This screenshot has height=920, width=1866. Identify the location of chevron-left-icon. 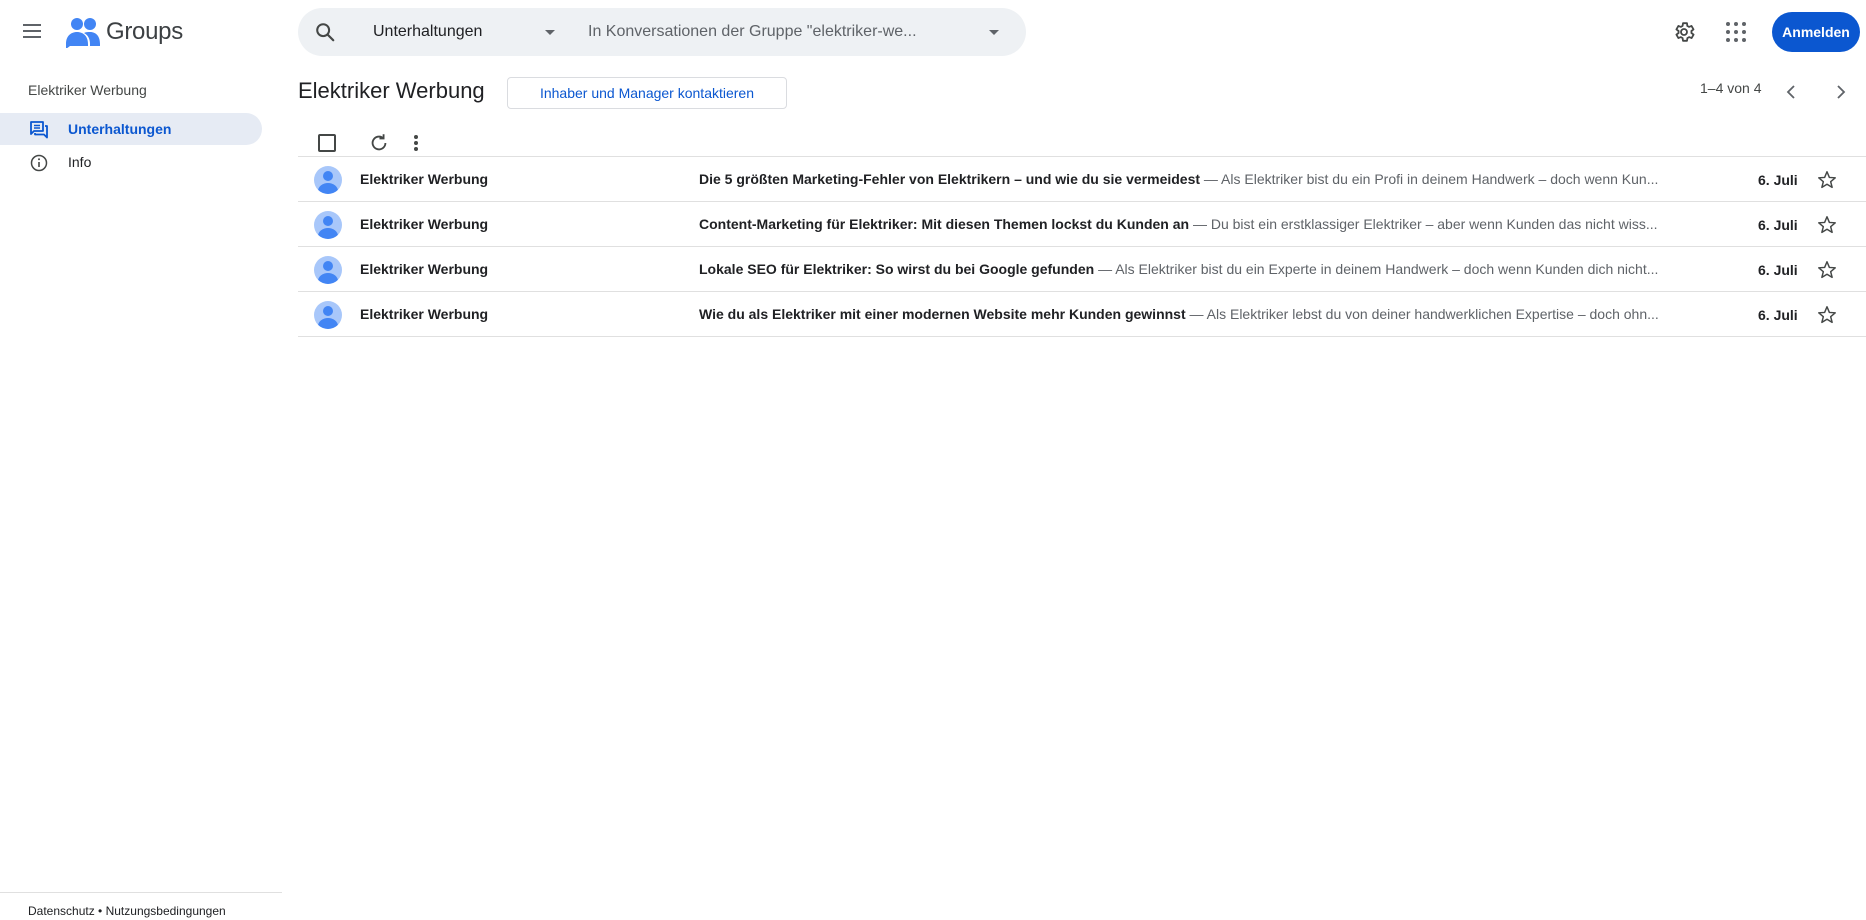
(1792, 92).